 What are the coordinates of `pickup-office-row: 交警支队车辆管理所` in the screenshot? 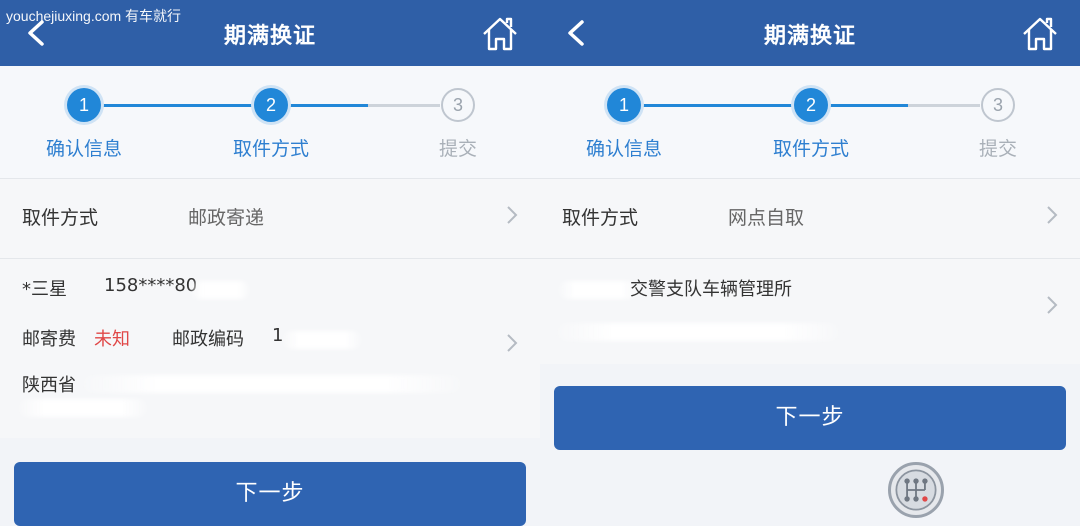 It's located at (810, 311).